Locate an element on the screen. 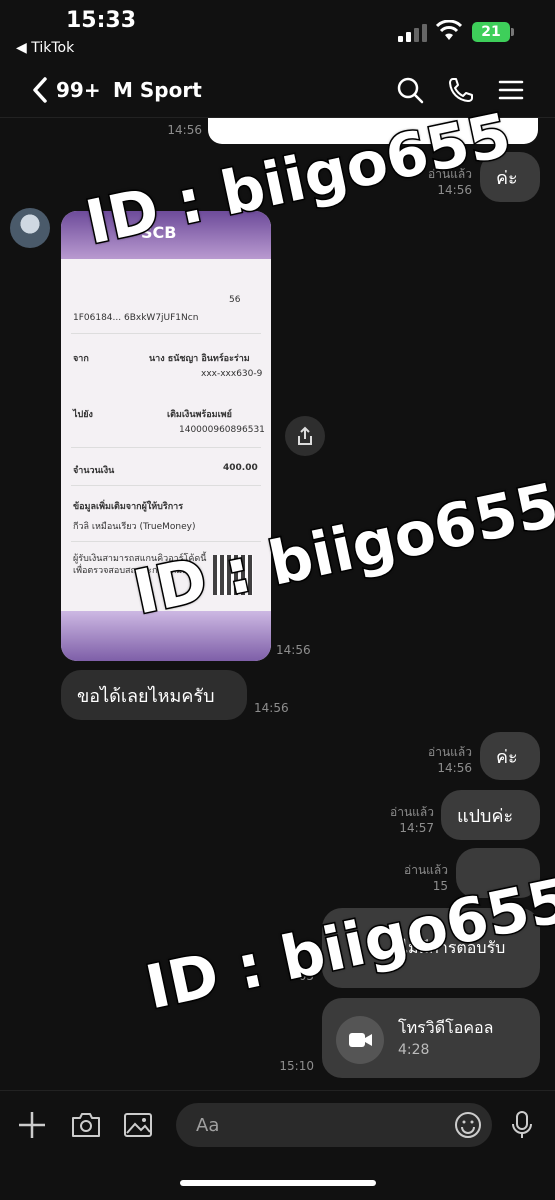 This screenshot has height=1200, width=555. phone-icon is located at coordinates (461, 90).